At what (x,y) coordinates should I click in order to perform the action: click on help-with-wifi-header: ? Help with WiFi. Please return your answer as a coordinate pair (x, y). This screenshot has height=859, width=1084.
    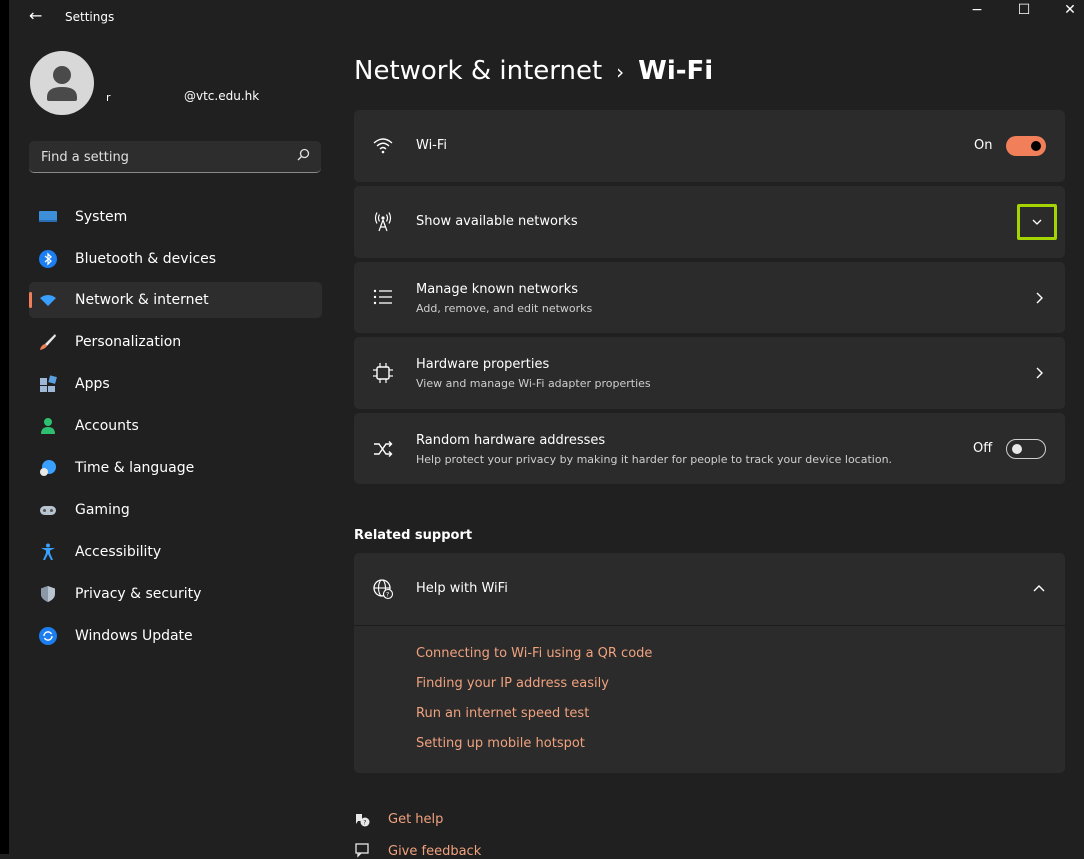
    Looking at the image, I should click on (709, 589).